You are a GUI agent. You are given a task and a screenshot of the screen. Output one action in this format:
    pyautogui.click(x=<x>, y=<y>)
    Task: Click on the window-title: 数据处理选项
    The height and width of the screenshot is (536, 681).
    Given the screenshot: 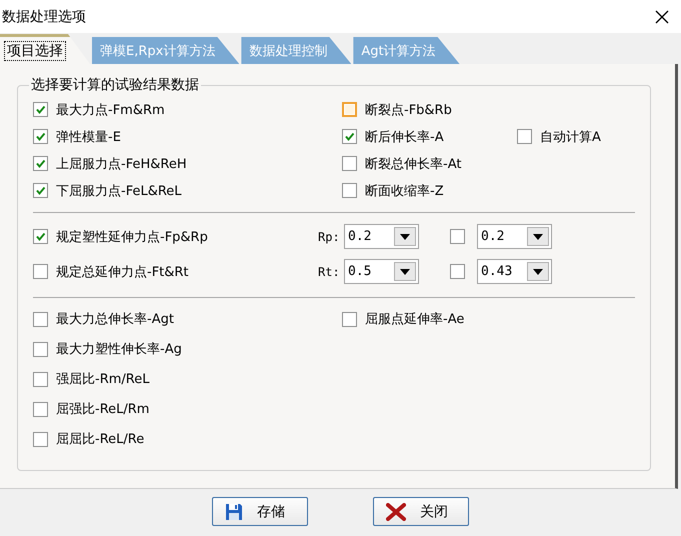 What is the action you would take?
    pyautogui.click(x=44, y=17)
    